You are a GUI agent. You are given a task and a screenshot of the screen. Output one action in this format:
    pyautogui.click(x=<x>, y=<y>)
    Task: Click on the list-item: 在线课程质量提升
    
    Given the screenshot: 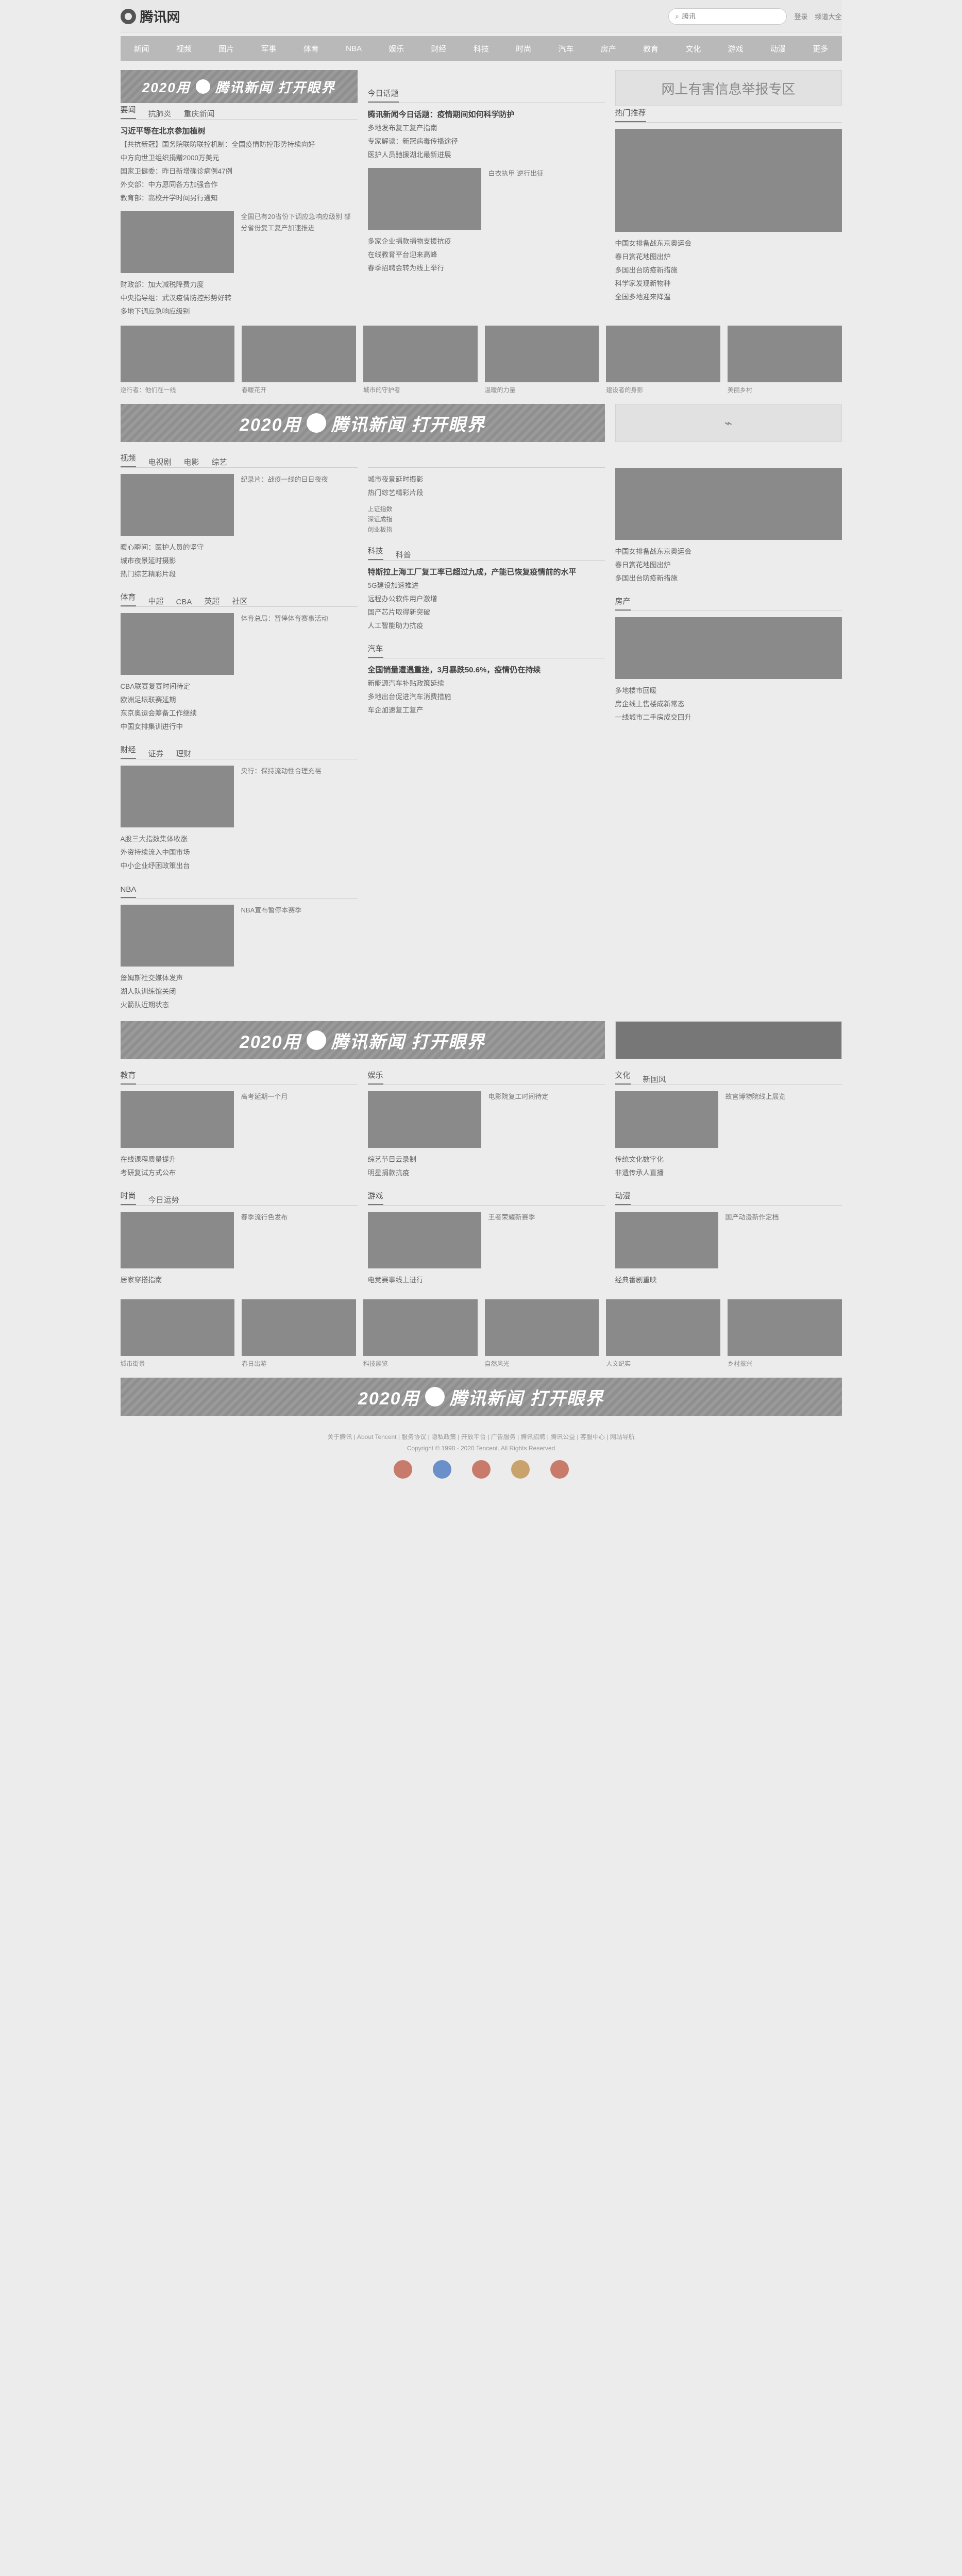 What is the action you would take?
    pyautogui.click(x=239, y=1159)
    